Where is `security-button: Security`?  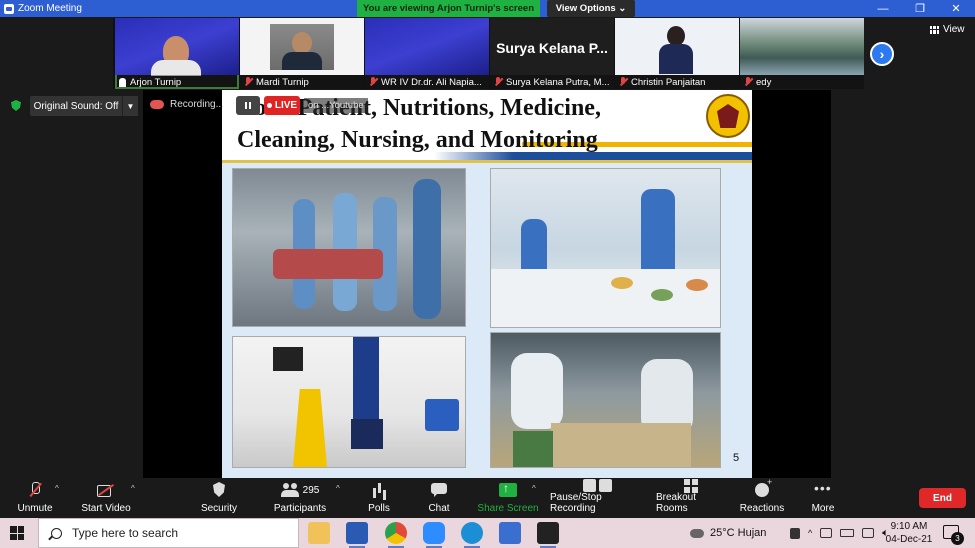 security-button: Security is located at coordinates (219, 497).